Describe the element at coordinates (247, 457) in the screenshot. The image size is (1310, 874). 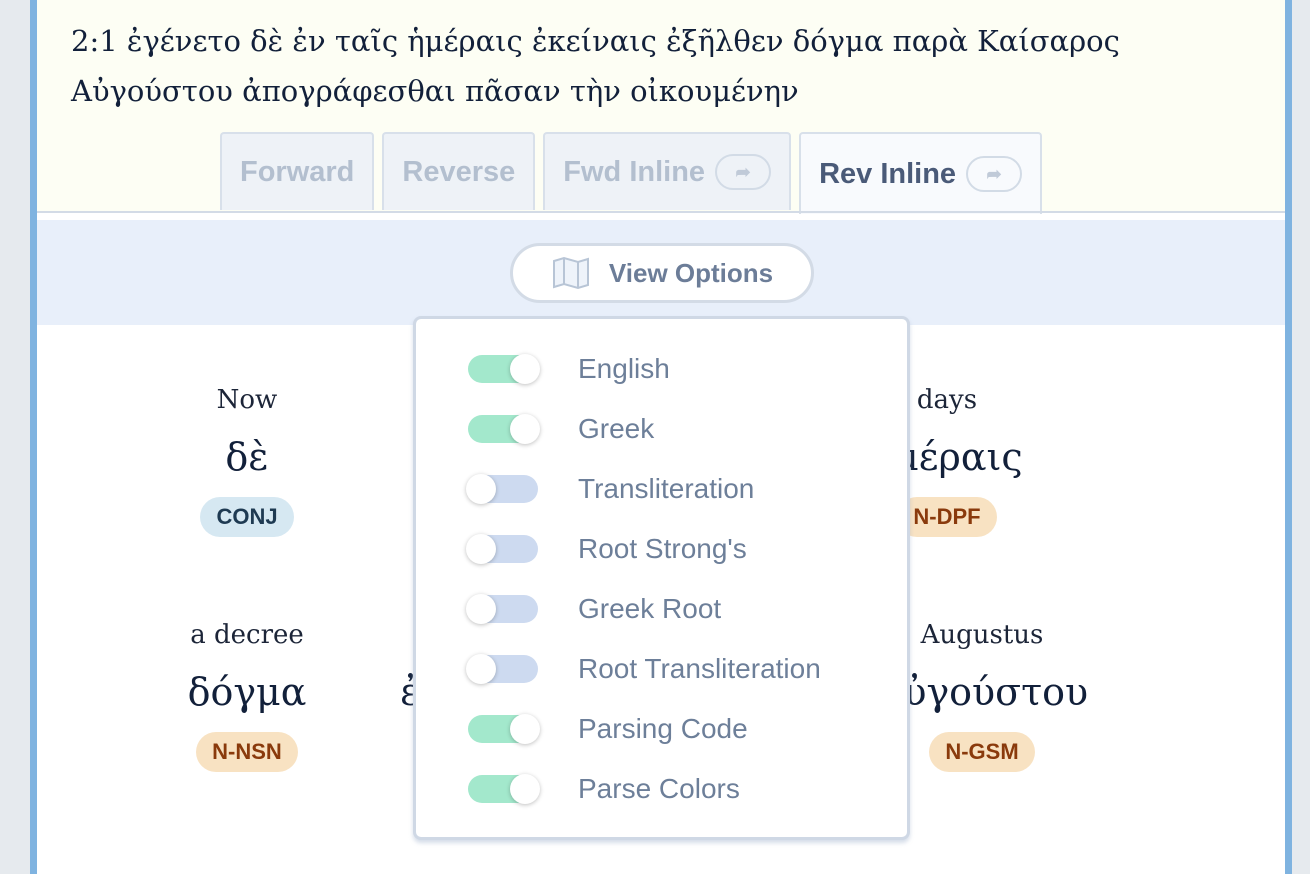
I see `greek-word: δὲ` at that location.